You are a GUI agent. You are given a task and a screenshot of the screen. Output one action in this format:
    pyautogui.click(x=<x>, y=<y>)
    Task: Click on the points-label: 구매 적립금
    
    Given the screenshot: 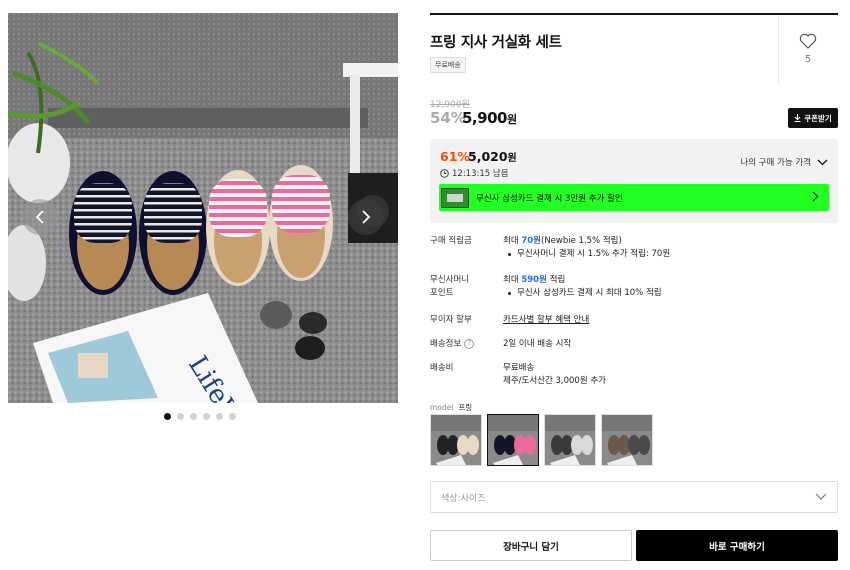 What is the action you would take?
    pyautogui.click(x=451, y=241)
    